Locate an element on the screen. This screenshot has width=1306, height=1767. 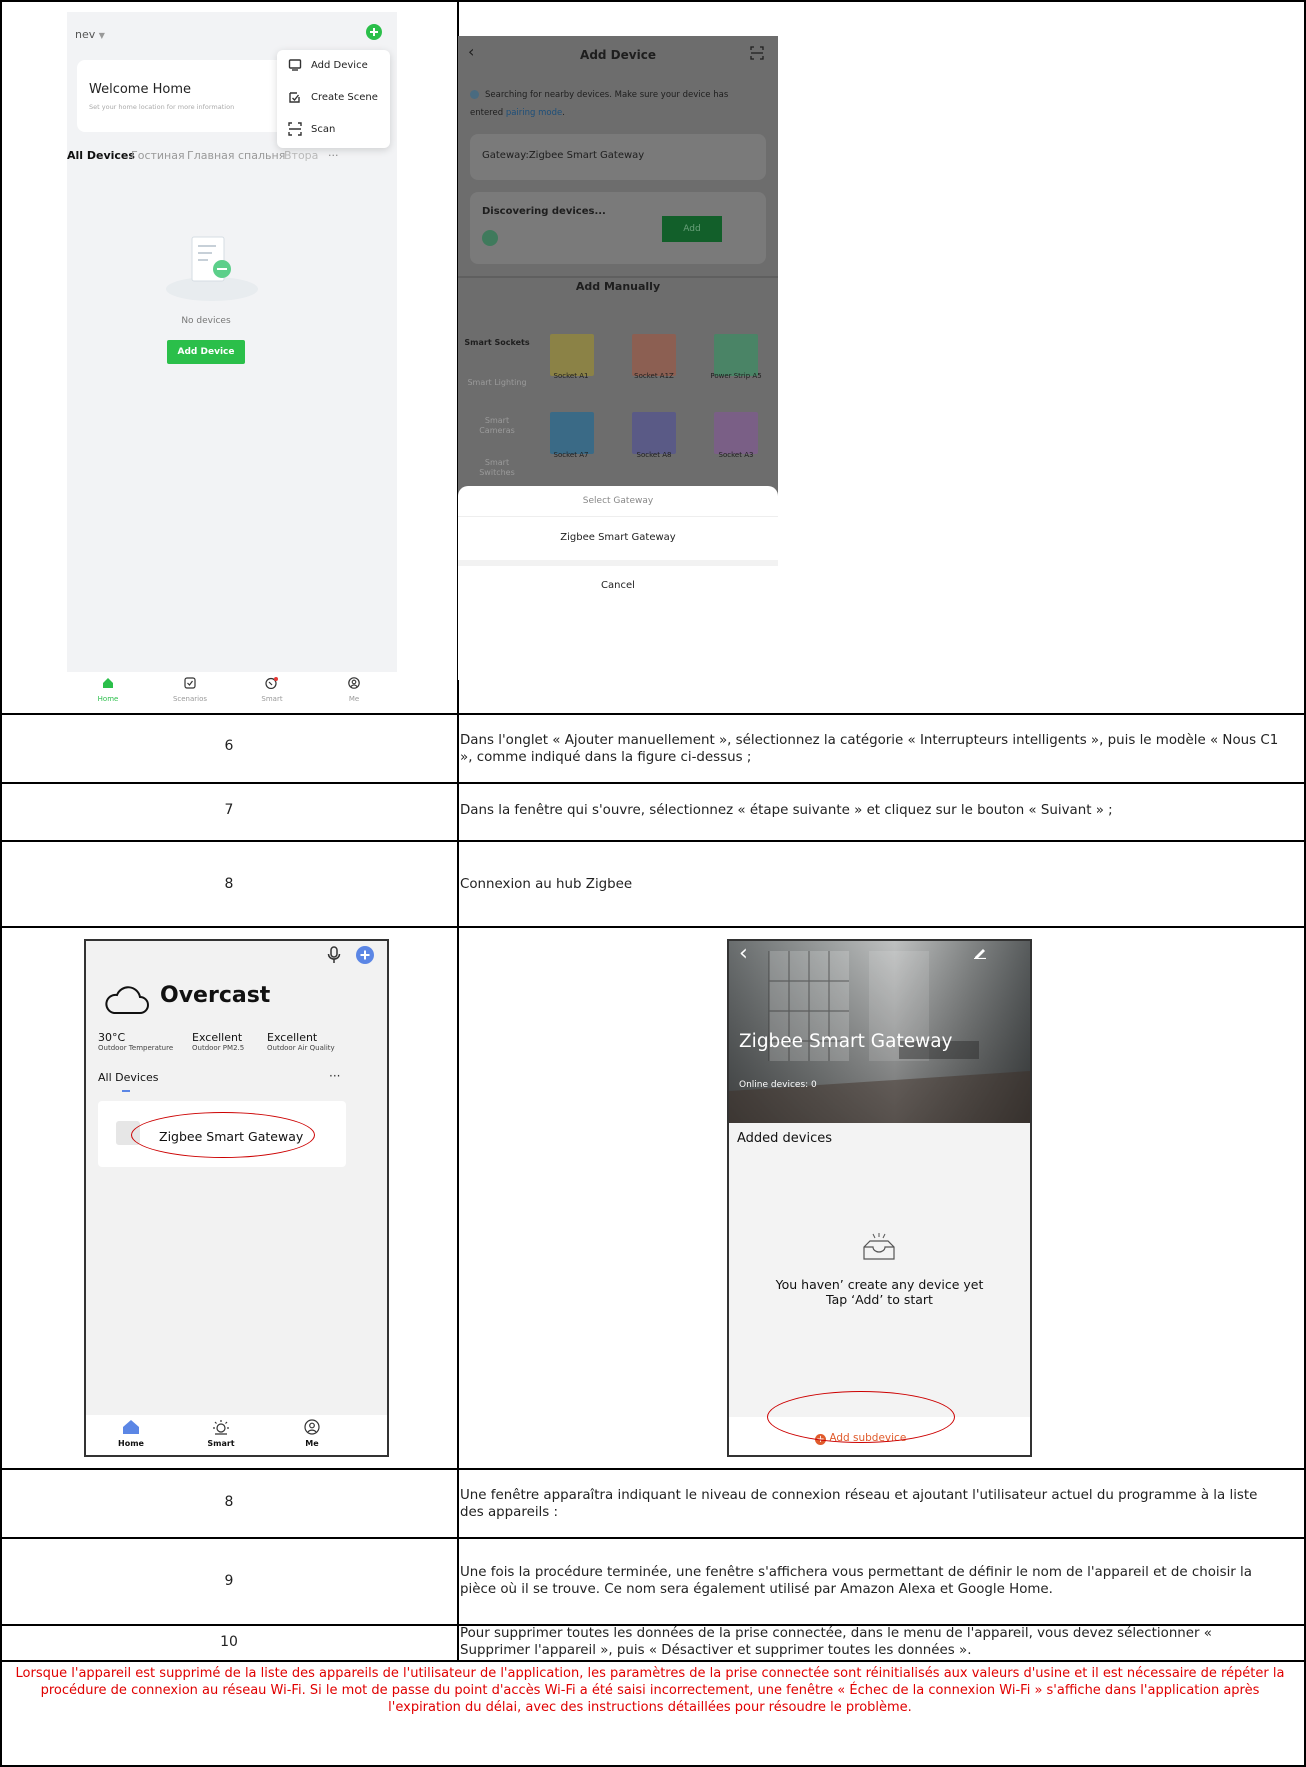
add-device-button: Add Device is located at coordinates (206, 352).